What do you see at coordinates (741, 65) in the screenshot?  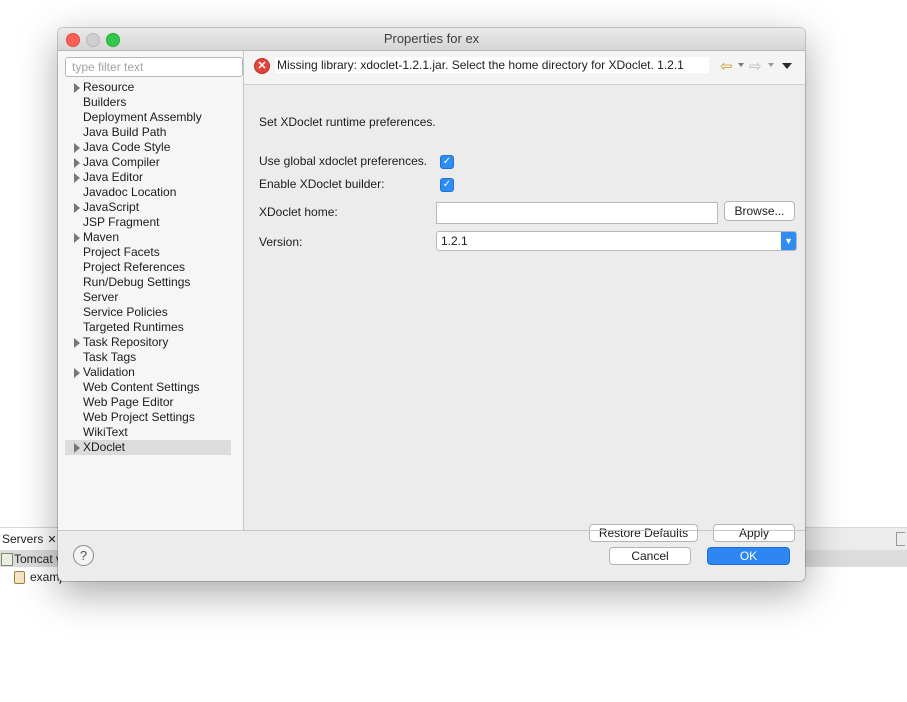 I see `back-history-dropdown-icon` at bounding box center [741, 65].